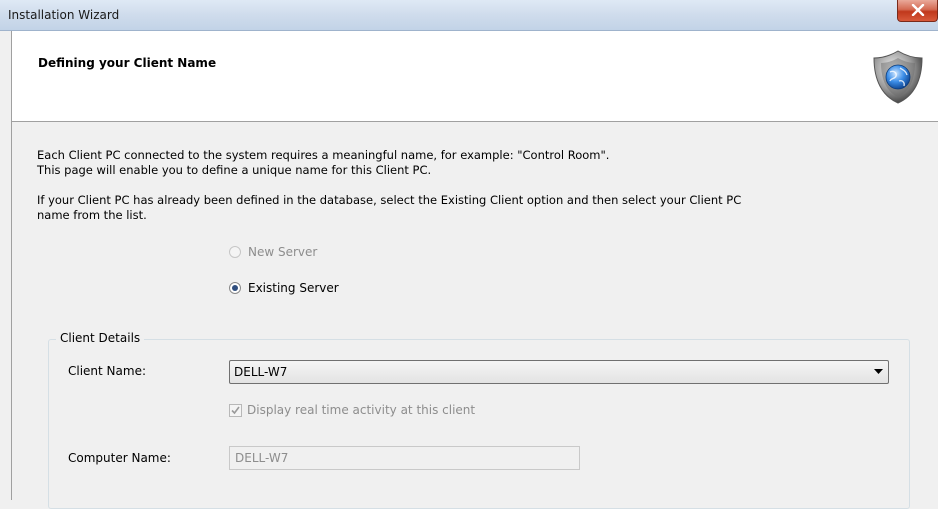  Describe the element at coordinates (898, 77) in the screenshot. I see `shield-globe-icon` at that location.